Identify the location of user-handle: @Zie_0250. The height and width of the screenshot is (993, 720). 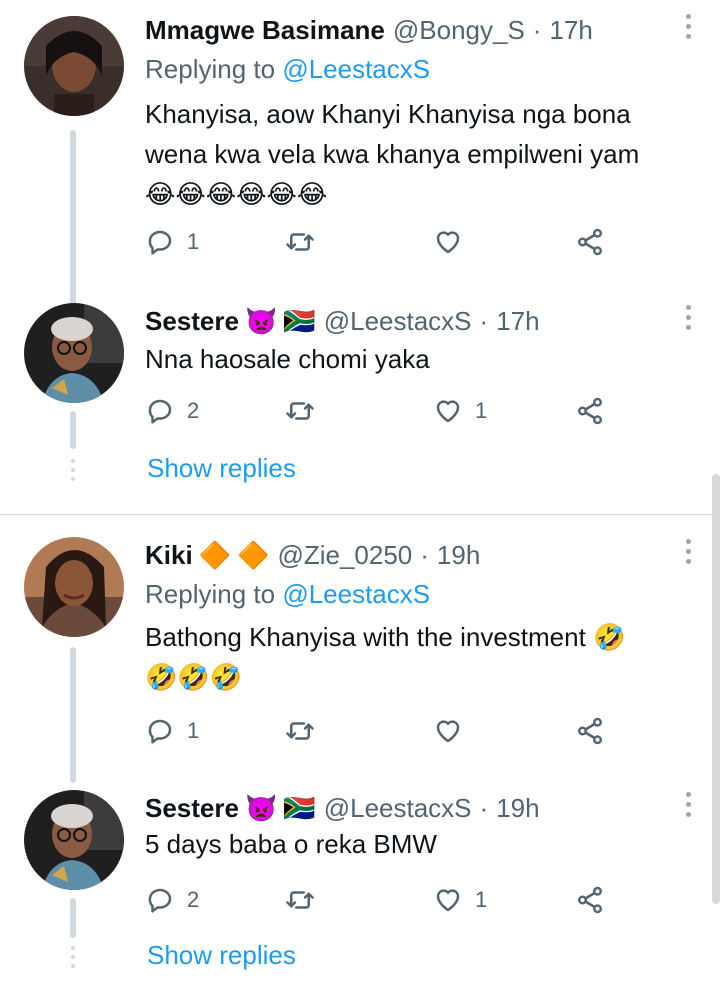
(344, 555).